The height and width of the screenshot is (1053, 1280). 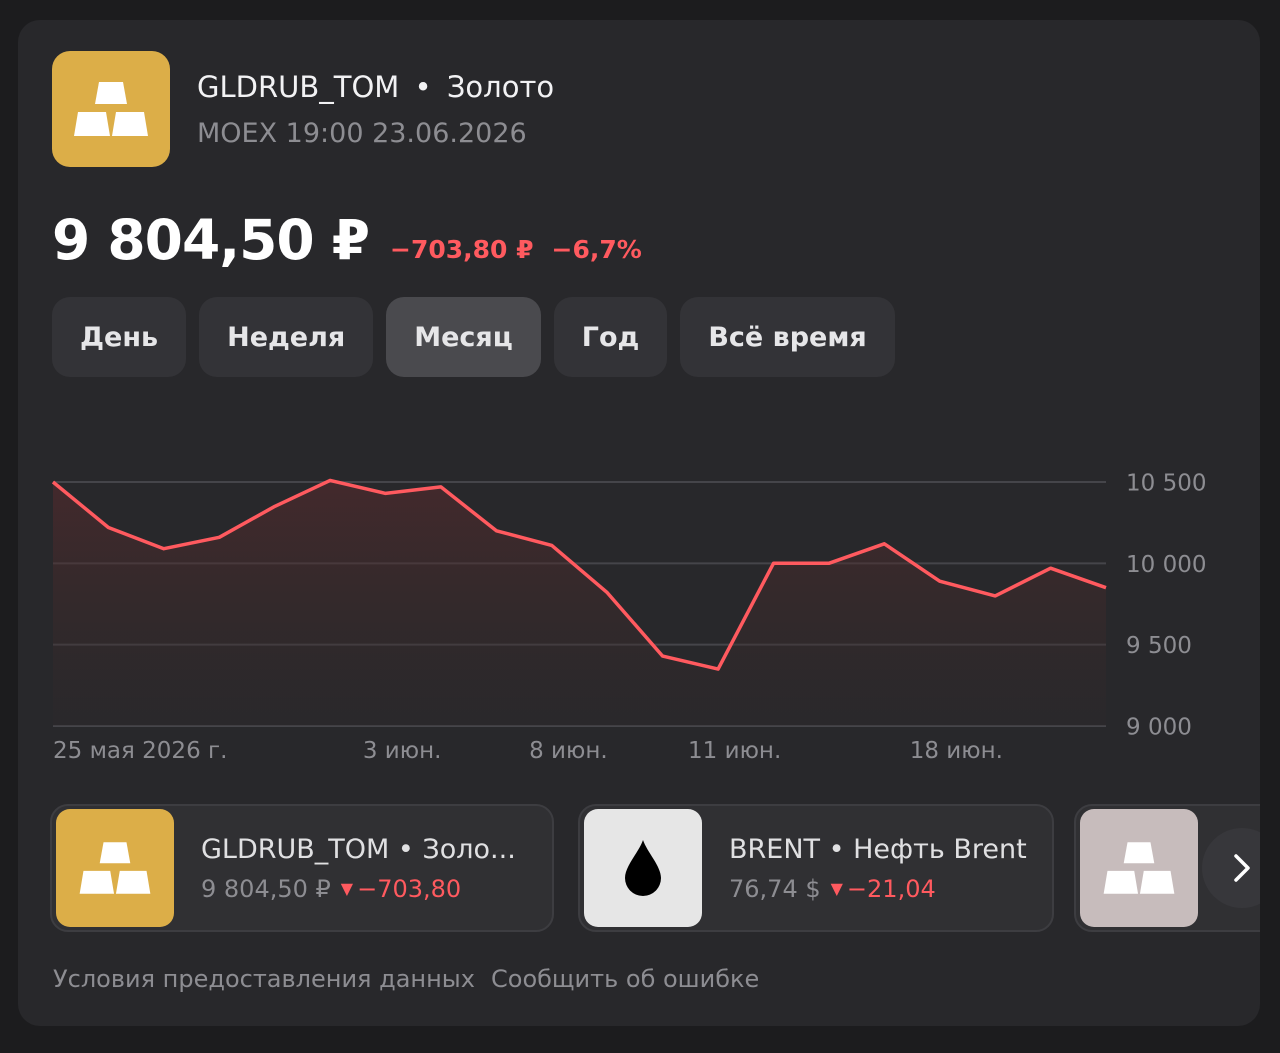 I want to click on silver-bars-icon, so click(x=1139, y=868).